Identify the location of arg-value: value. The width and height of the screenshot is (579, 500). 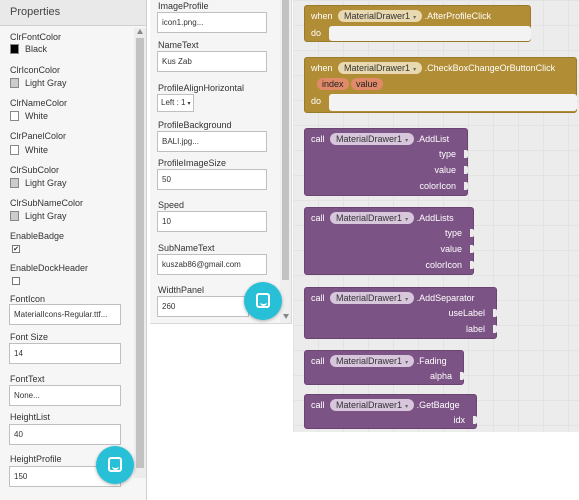
(445, 170).